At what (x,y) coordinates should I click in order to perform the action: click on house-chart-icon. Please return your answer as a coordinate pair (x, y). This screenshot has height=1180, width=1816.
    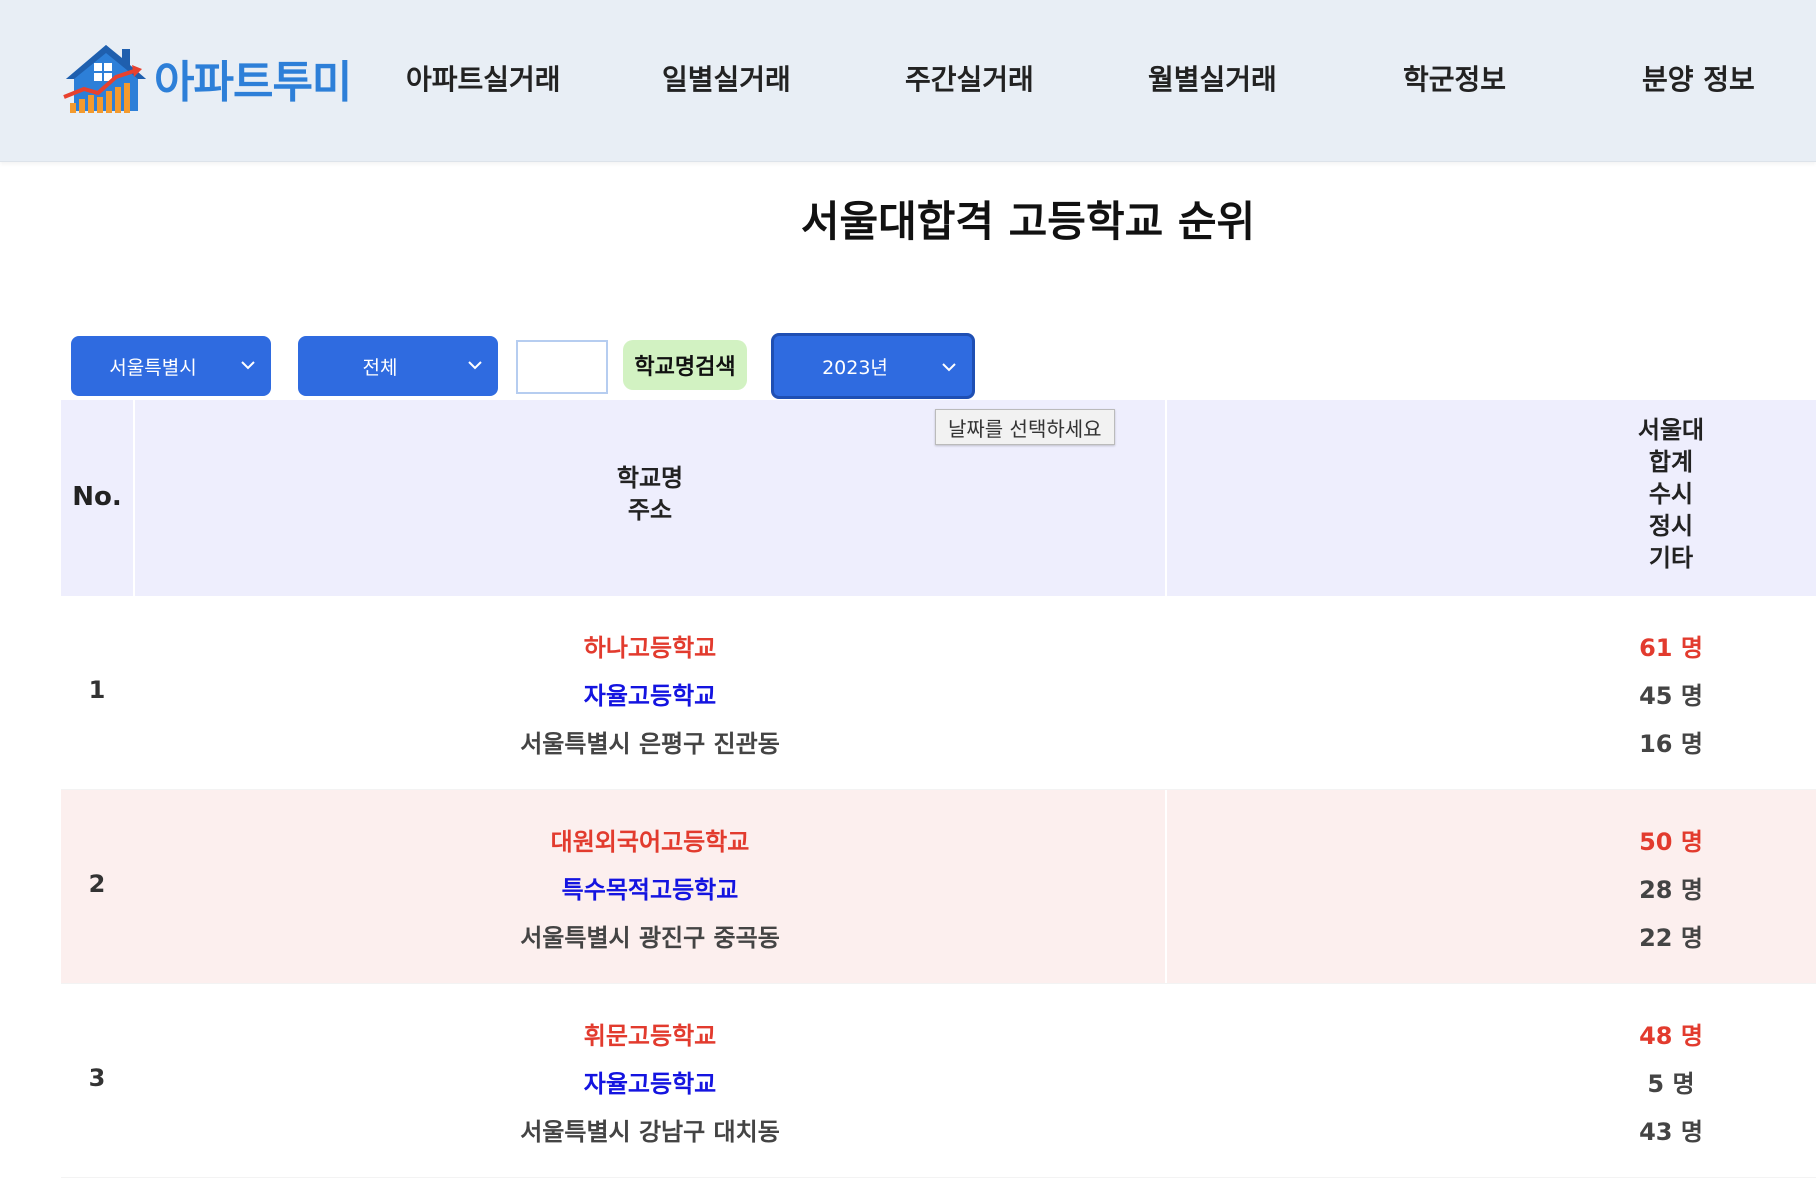
    Looking at the image, I should click on (104, 79).